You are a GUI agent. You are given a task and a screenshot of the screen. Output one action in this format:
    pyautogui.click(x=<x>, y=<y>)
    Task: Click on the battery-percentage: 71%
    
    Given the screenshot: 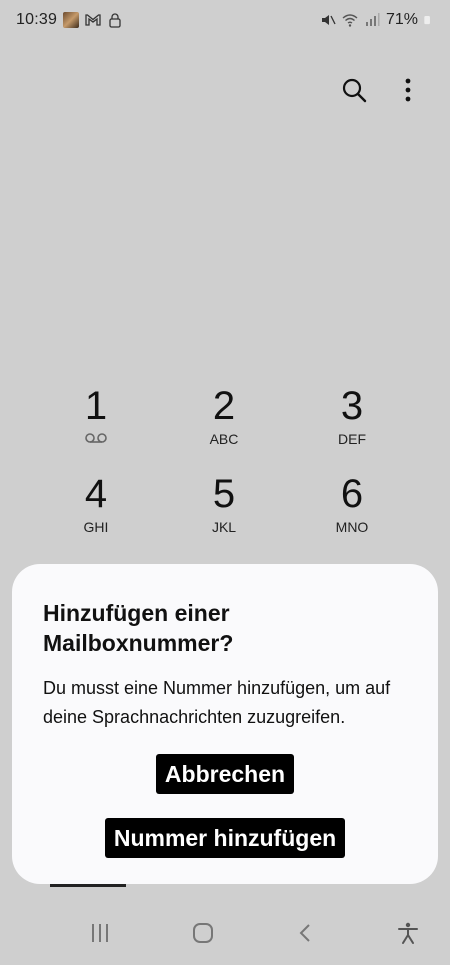 What is the action you would take?
    pyautogui.click(x=401, y=19)
    